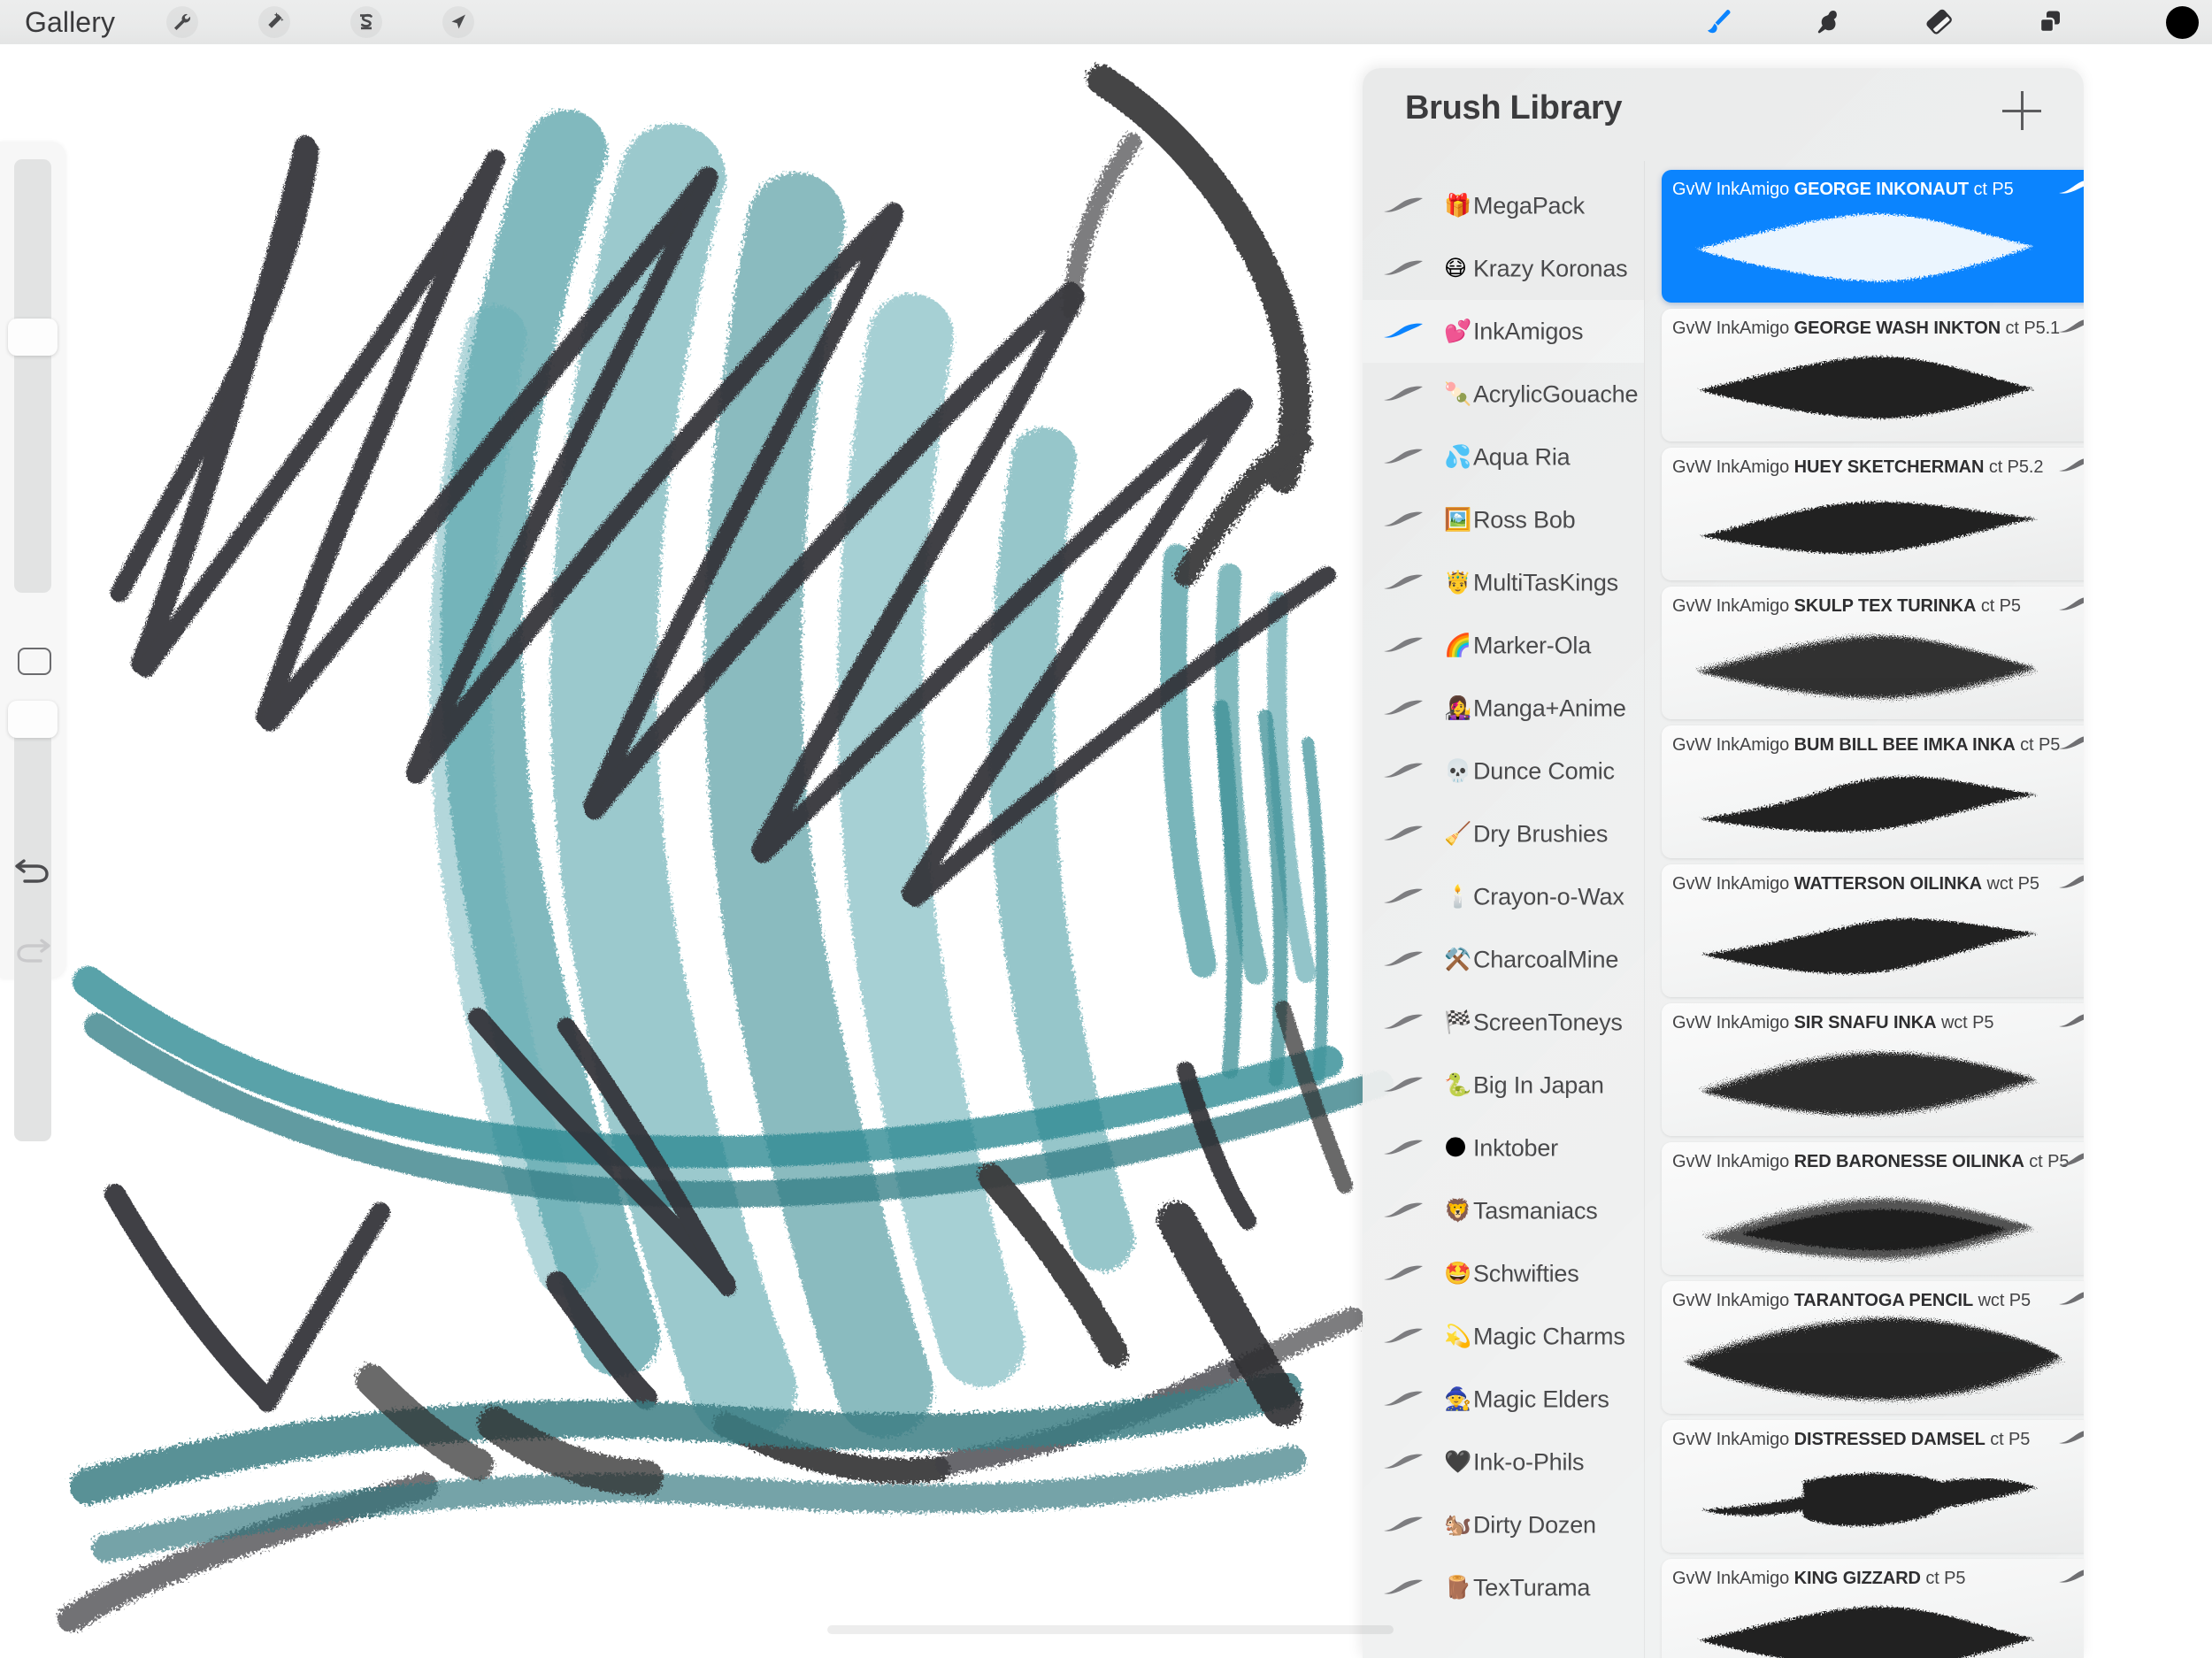  I want to click on brush-set-row: 💕 InkAmigos, so click(1504, 331).